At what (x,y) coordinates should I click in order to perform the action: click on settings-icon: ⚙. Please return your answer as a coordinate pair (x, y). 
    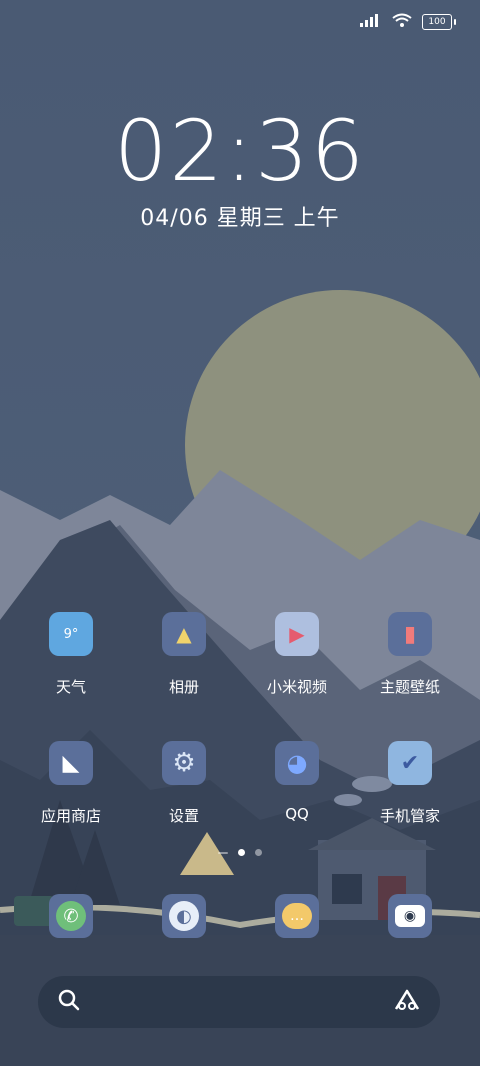
    Looking at the image, I should click on (184, 763).